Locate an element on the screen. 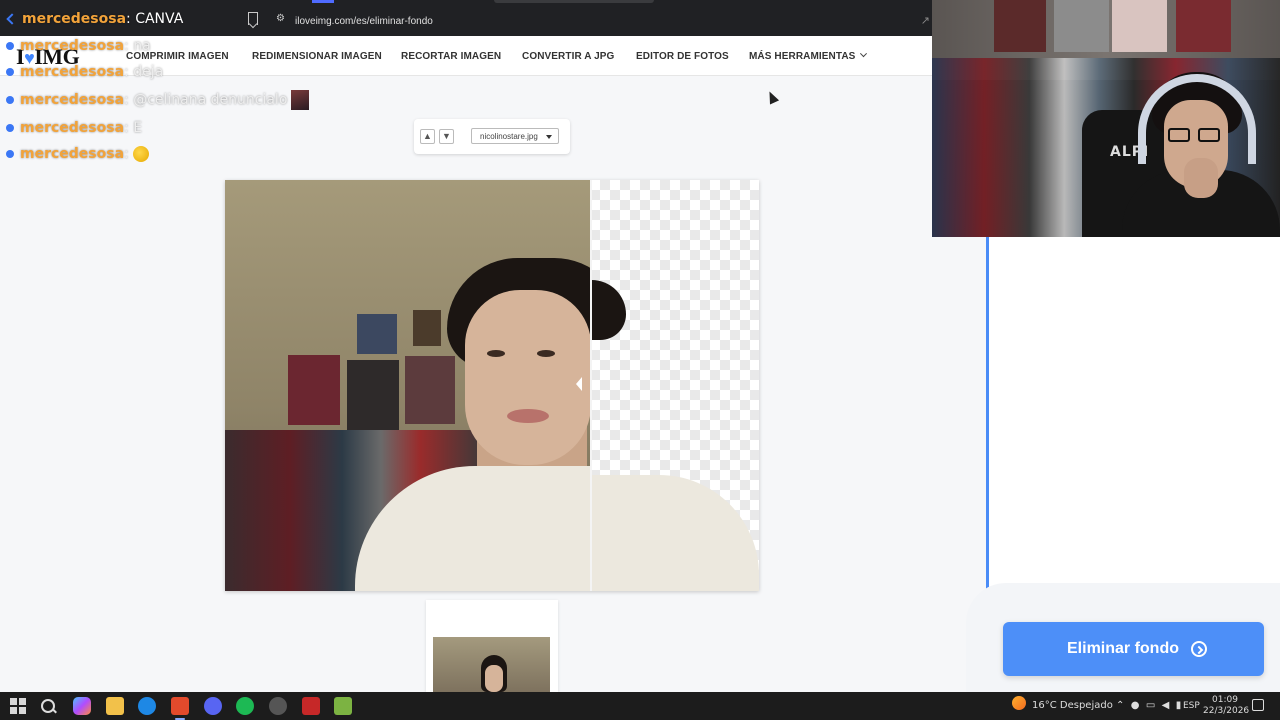 The height and width of the screenshot is (720, 1280). streamer-hand is located at coordinates (1201, 178).